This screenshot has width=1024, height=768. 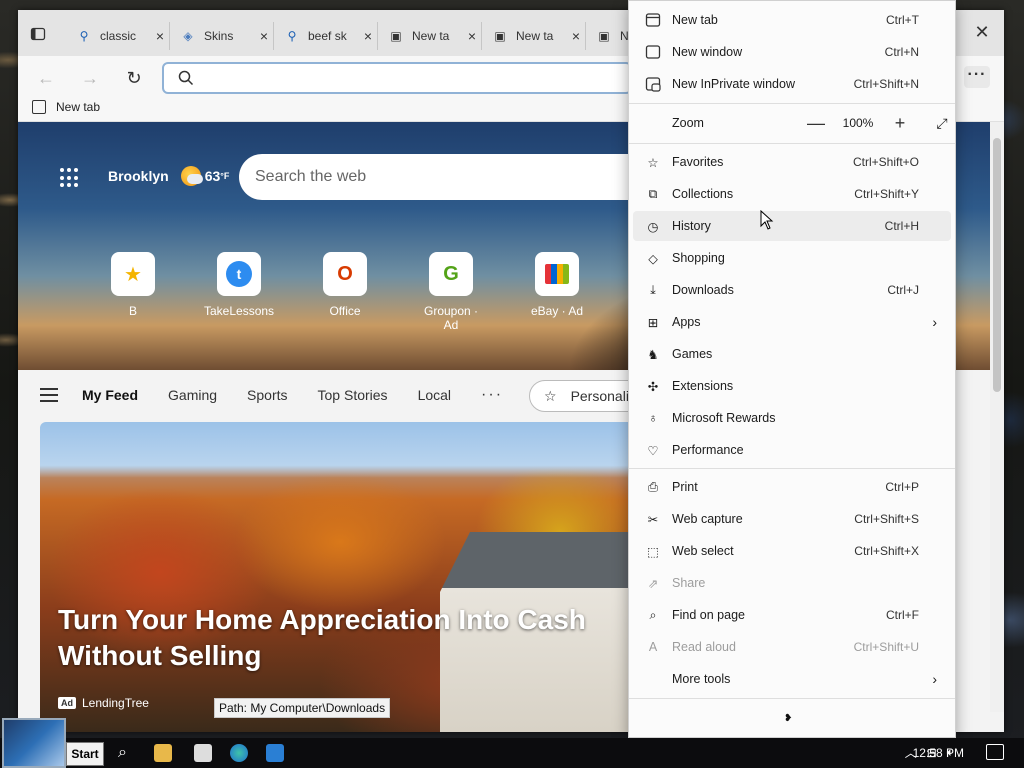 I want to click on window-close-button: ✕, so click(x=982, y=32).